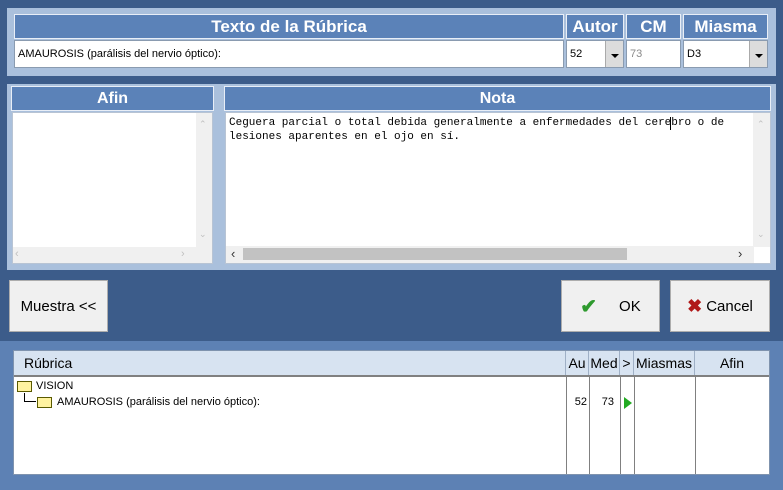  What do you see at coordinates (158, 402) in the screenshot?
I see `tree-child-label: AMAUROSIS (parálisis del nervio óptico):` at bounding box center [158, 402].